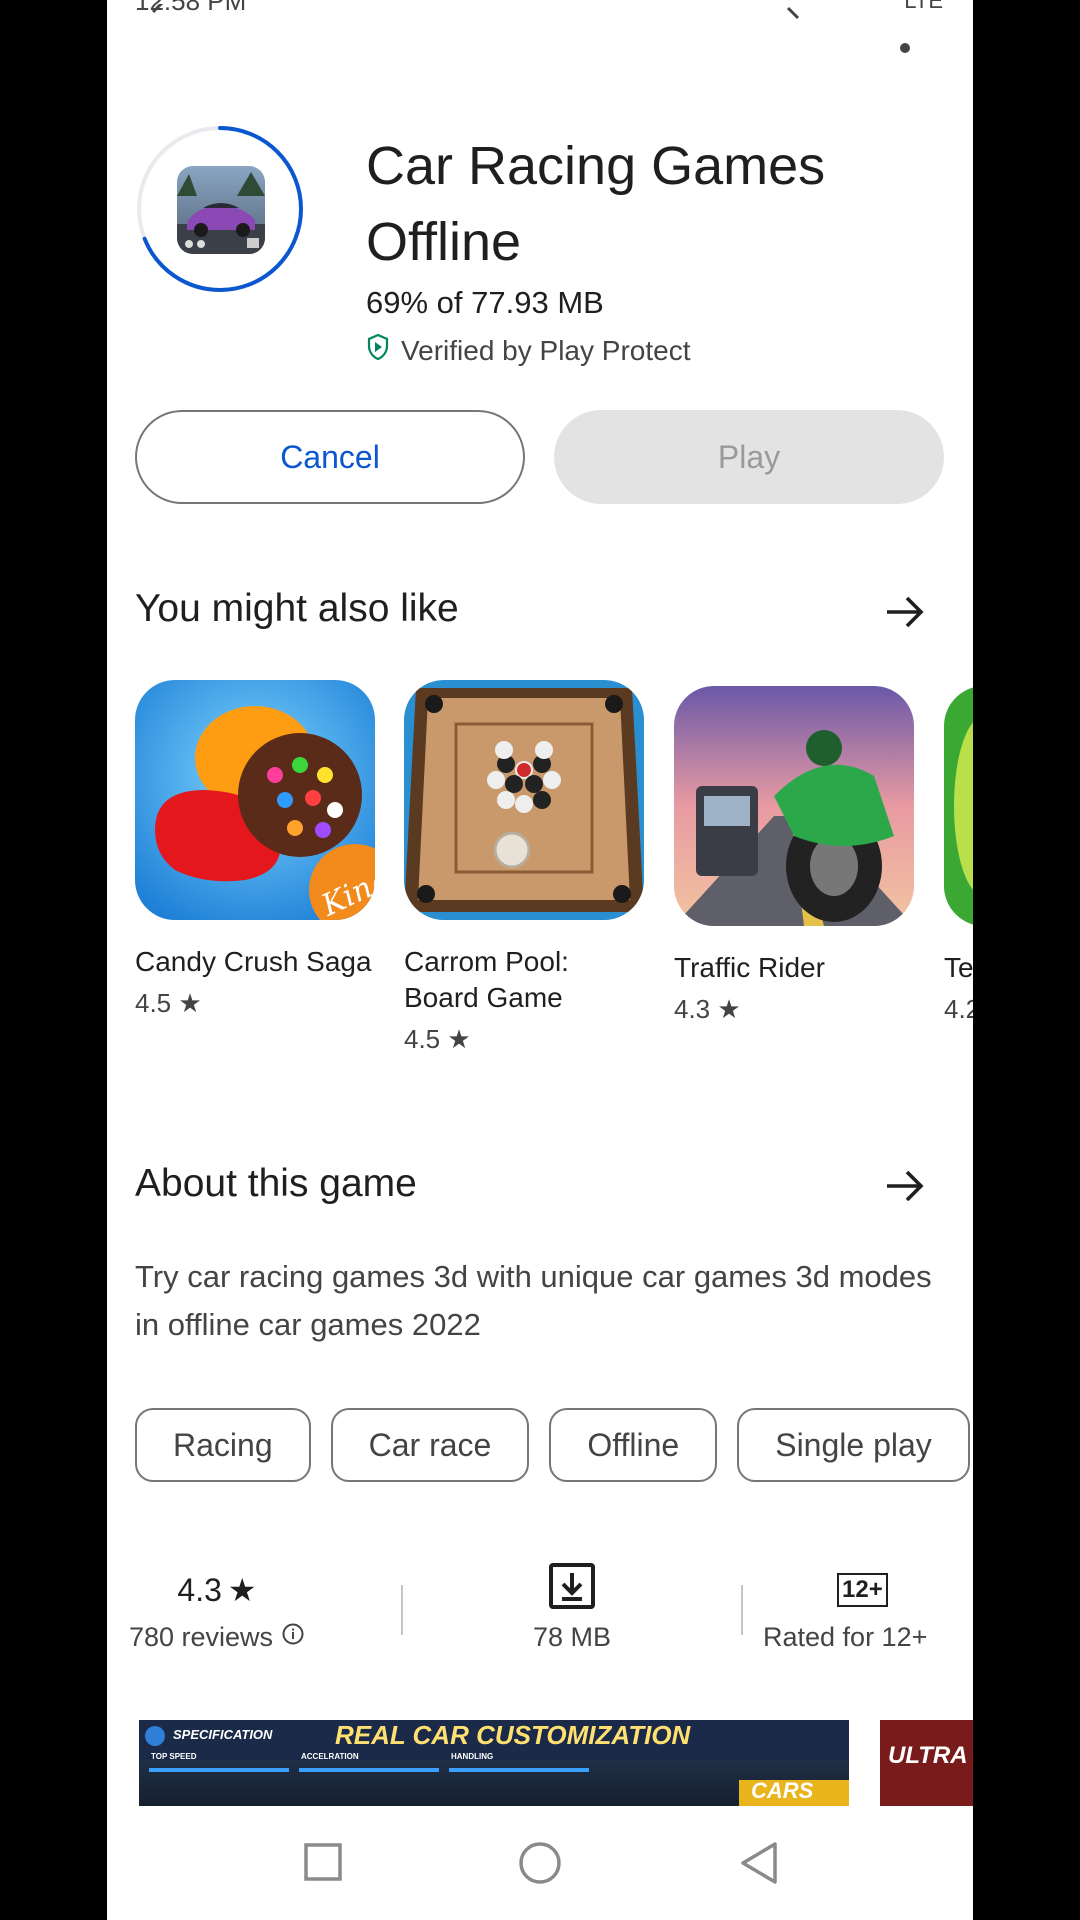 Image resolution: width=1080 pixels, height=1920 pixels. What do you see at coordinates (862, 1590) in the screenshot?
I see `age-rating-badge: 12+` at bounding box center [862, 1590].